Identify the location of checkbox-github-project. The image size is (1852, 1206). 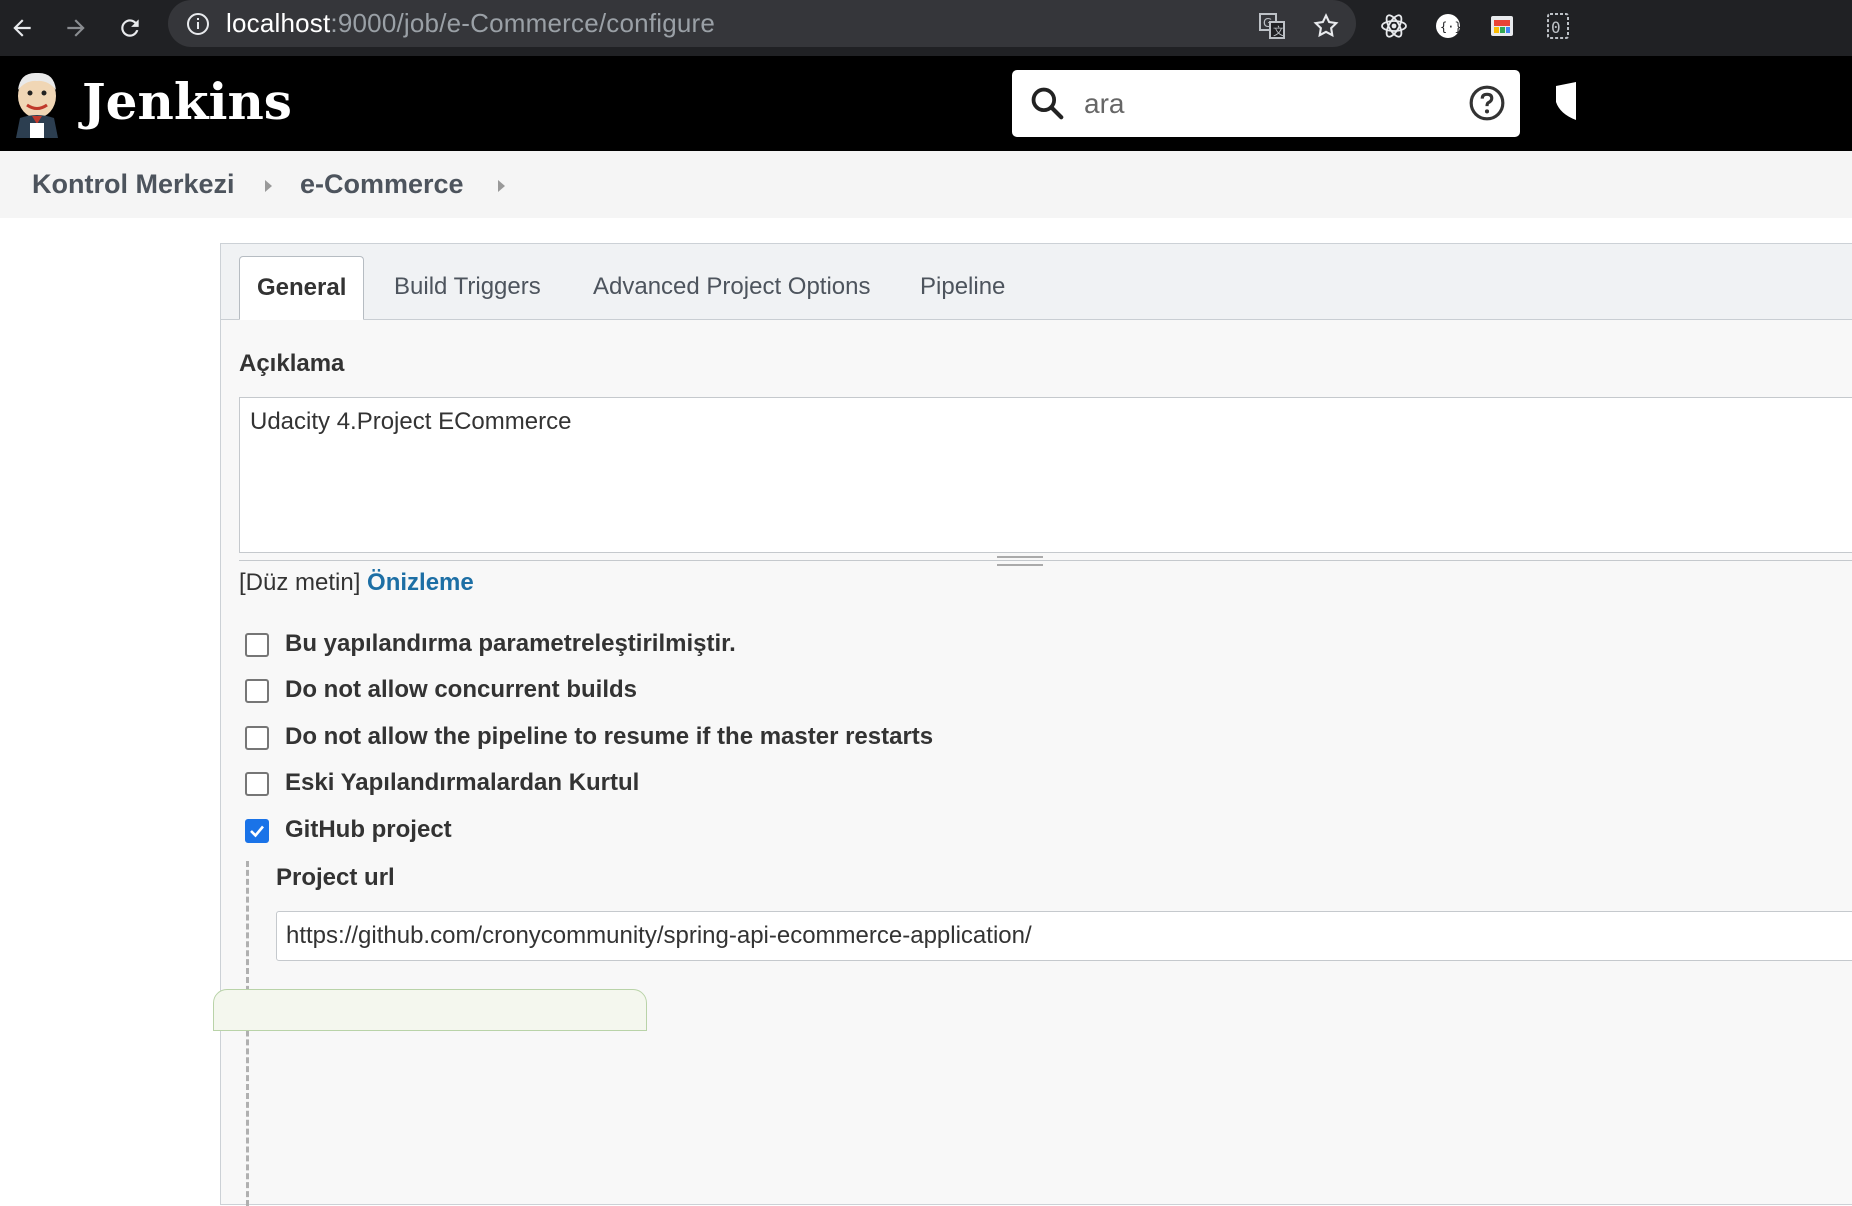
(257, 831).